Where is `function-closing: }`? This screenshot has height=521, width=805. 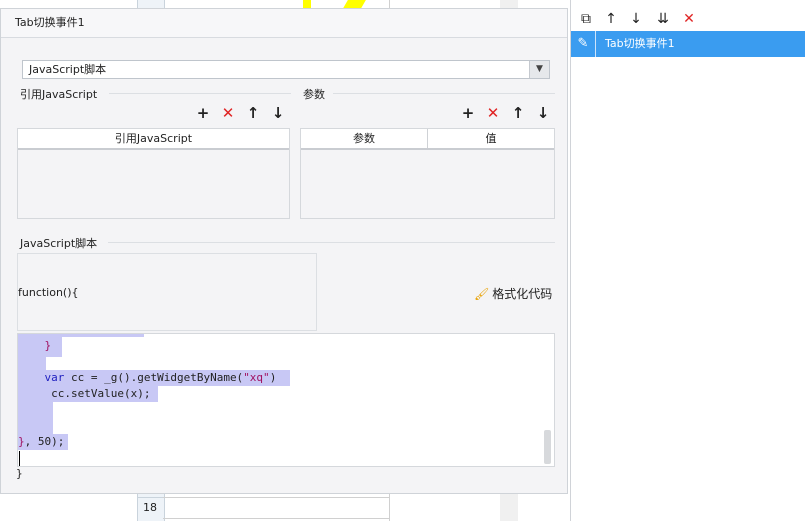 function-closing: } is located at coordinates (19, 473).